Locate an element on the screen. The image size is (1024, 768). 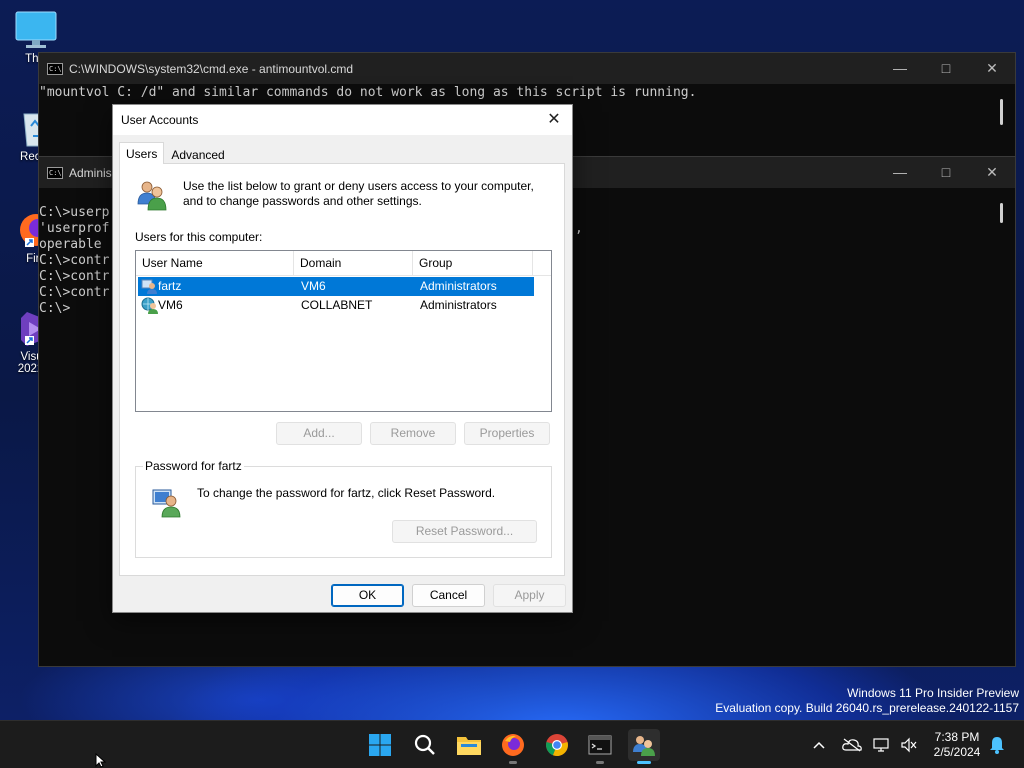
password-group-title: Password for fartz is located at coordinates (193, 466).